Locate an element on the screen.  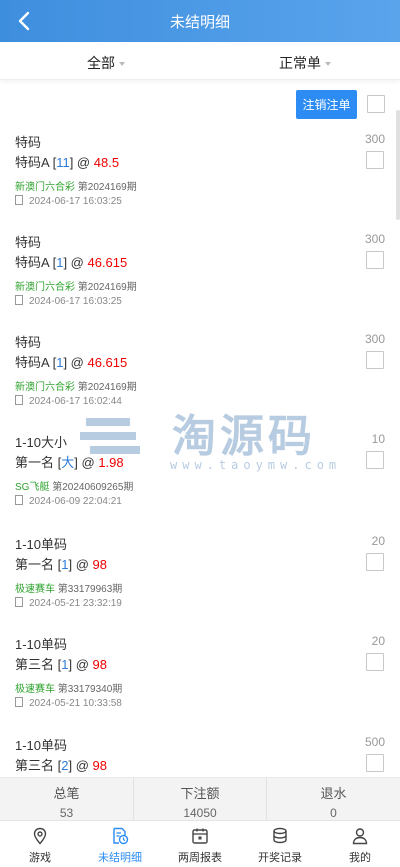
bet-time-row: 2024-05-21 23:32:19 is located at coordinates (68, 603).